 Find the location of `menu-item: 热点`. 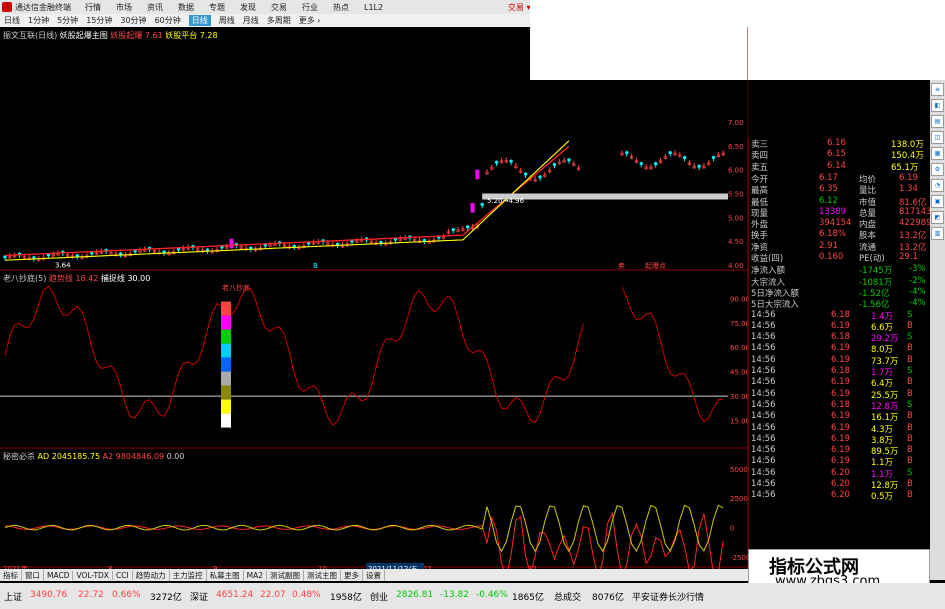

menu-item: 热点 is located at coordinates (341, 7).